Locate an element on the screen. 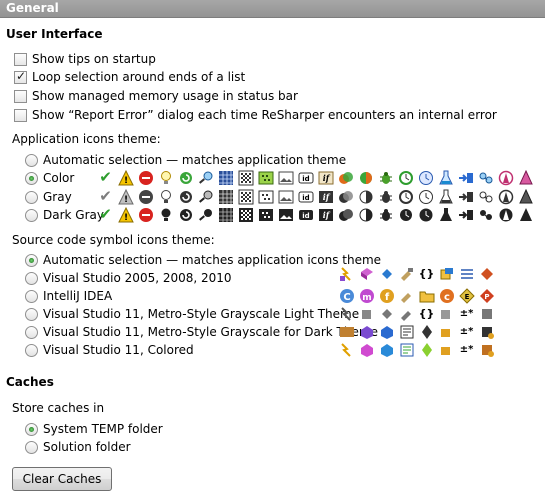  report-error-checkbox-box is located at coordinates (20, 115).